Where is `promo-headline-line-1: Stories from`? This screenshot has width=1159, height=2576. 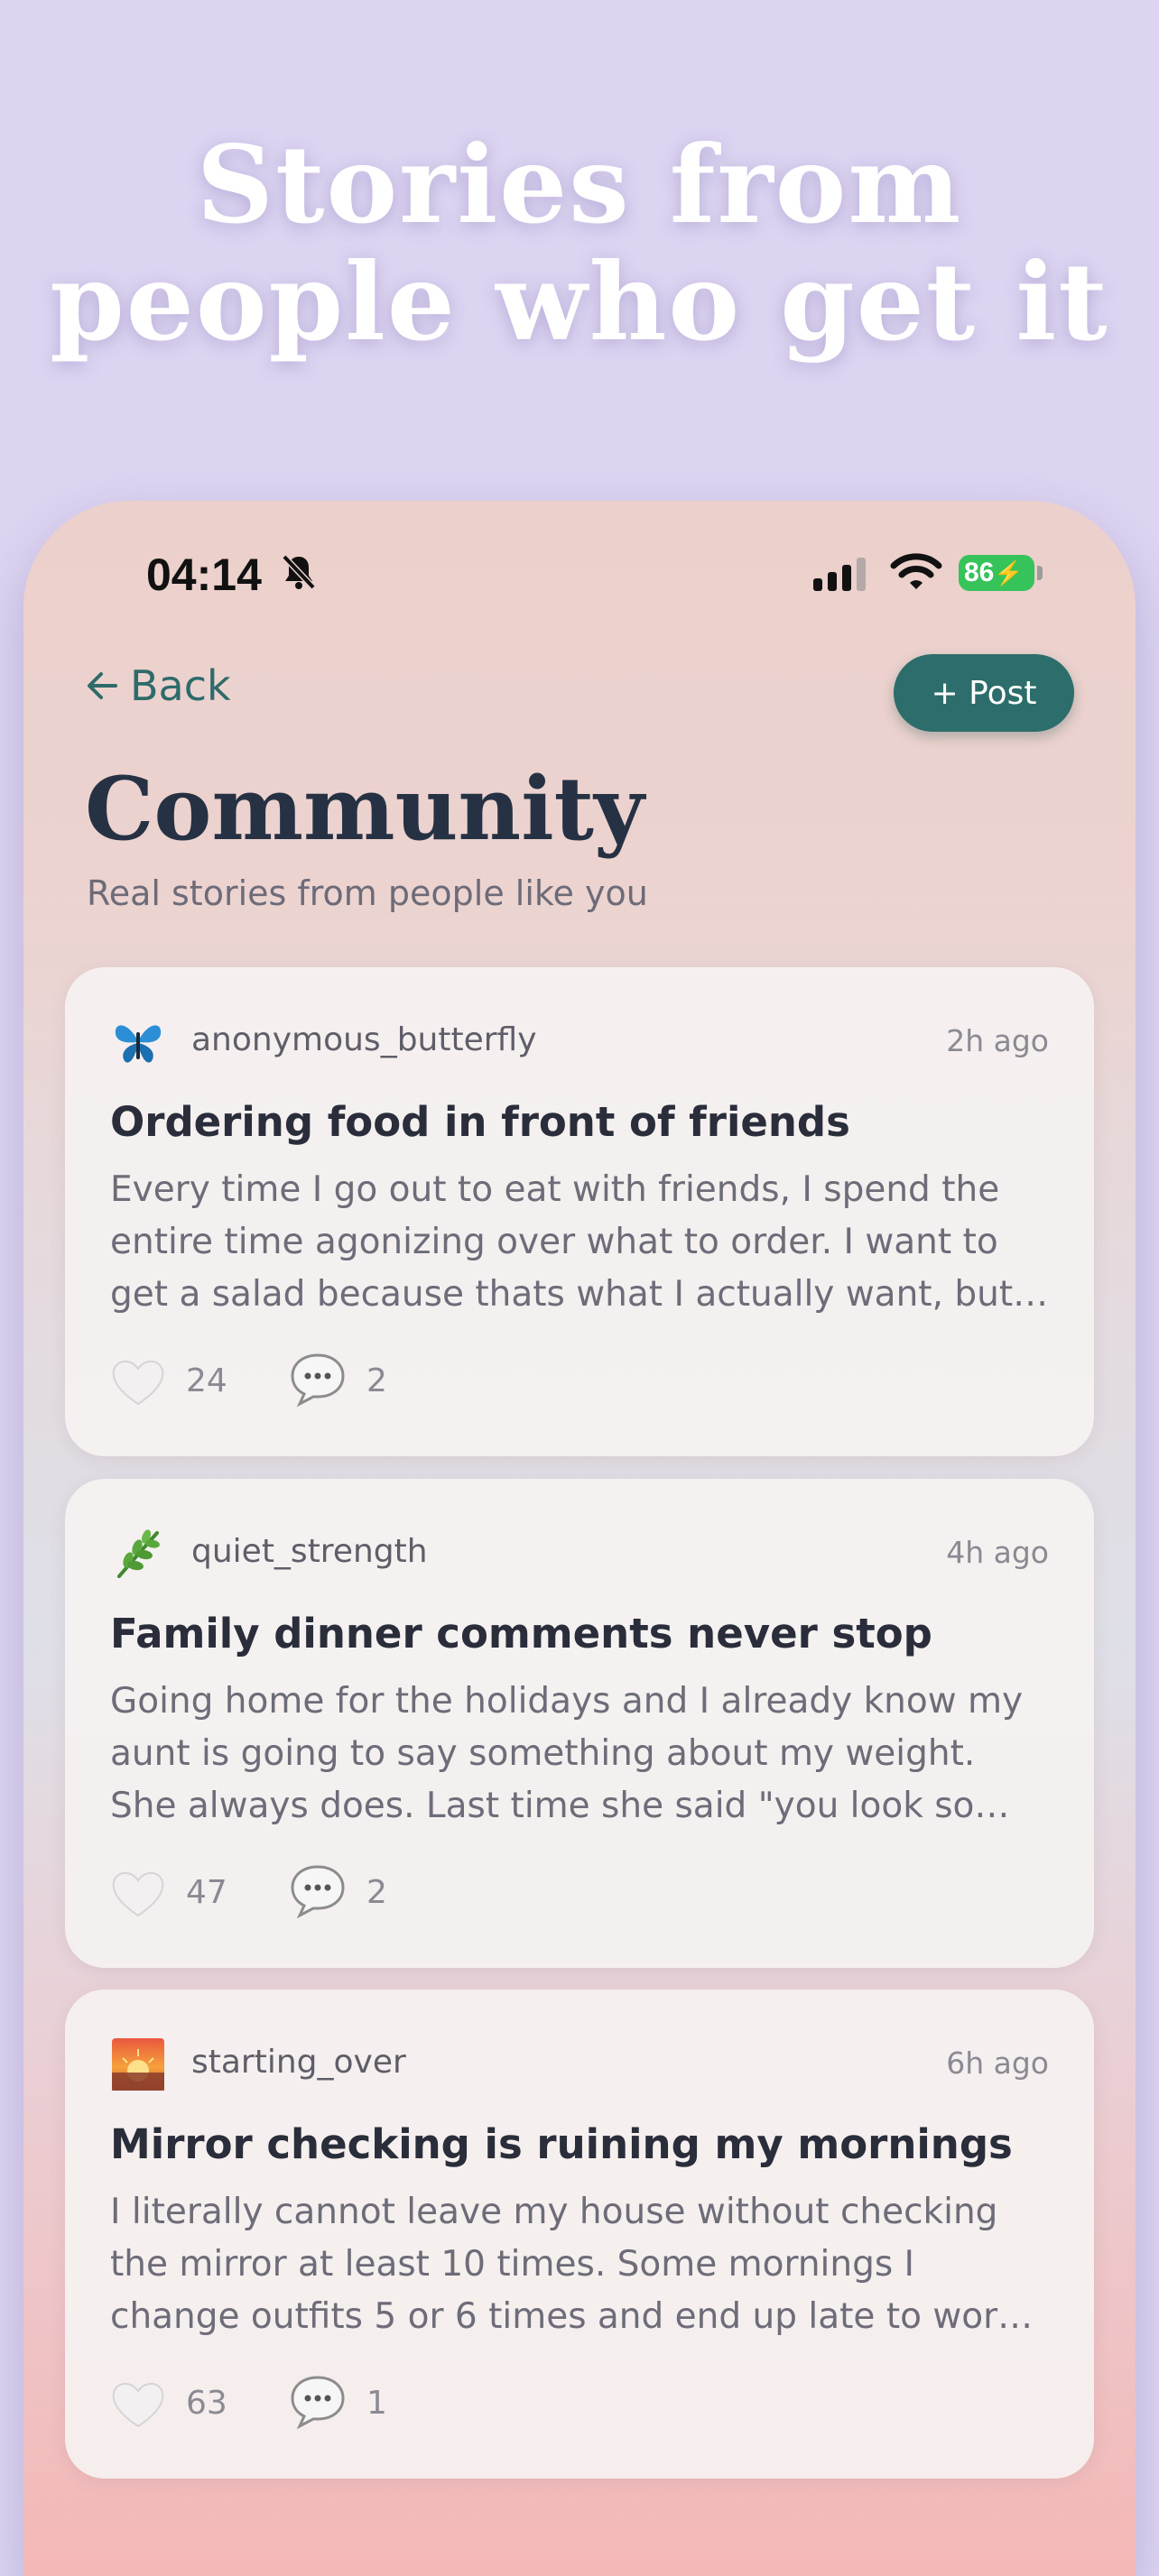 promo-headline-line-1: Stories from is located at coordinates (579, 184).